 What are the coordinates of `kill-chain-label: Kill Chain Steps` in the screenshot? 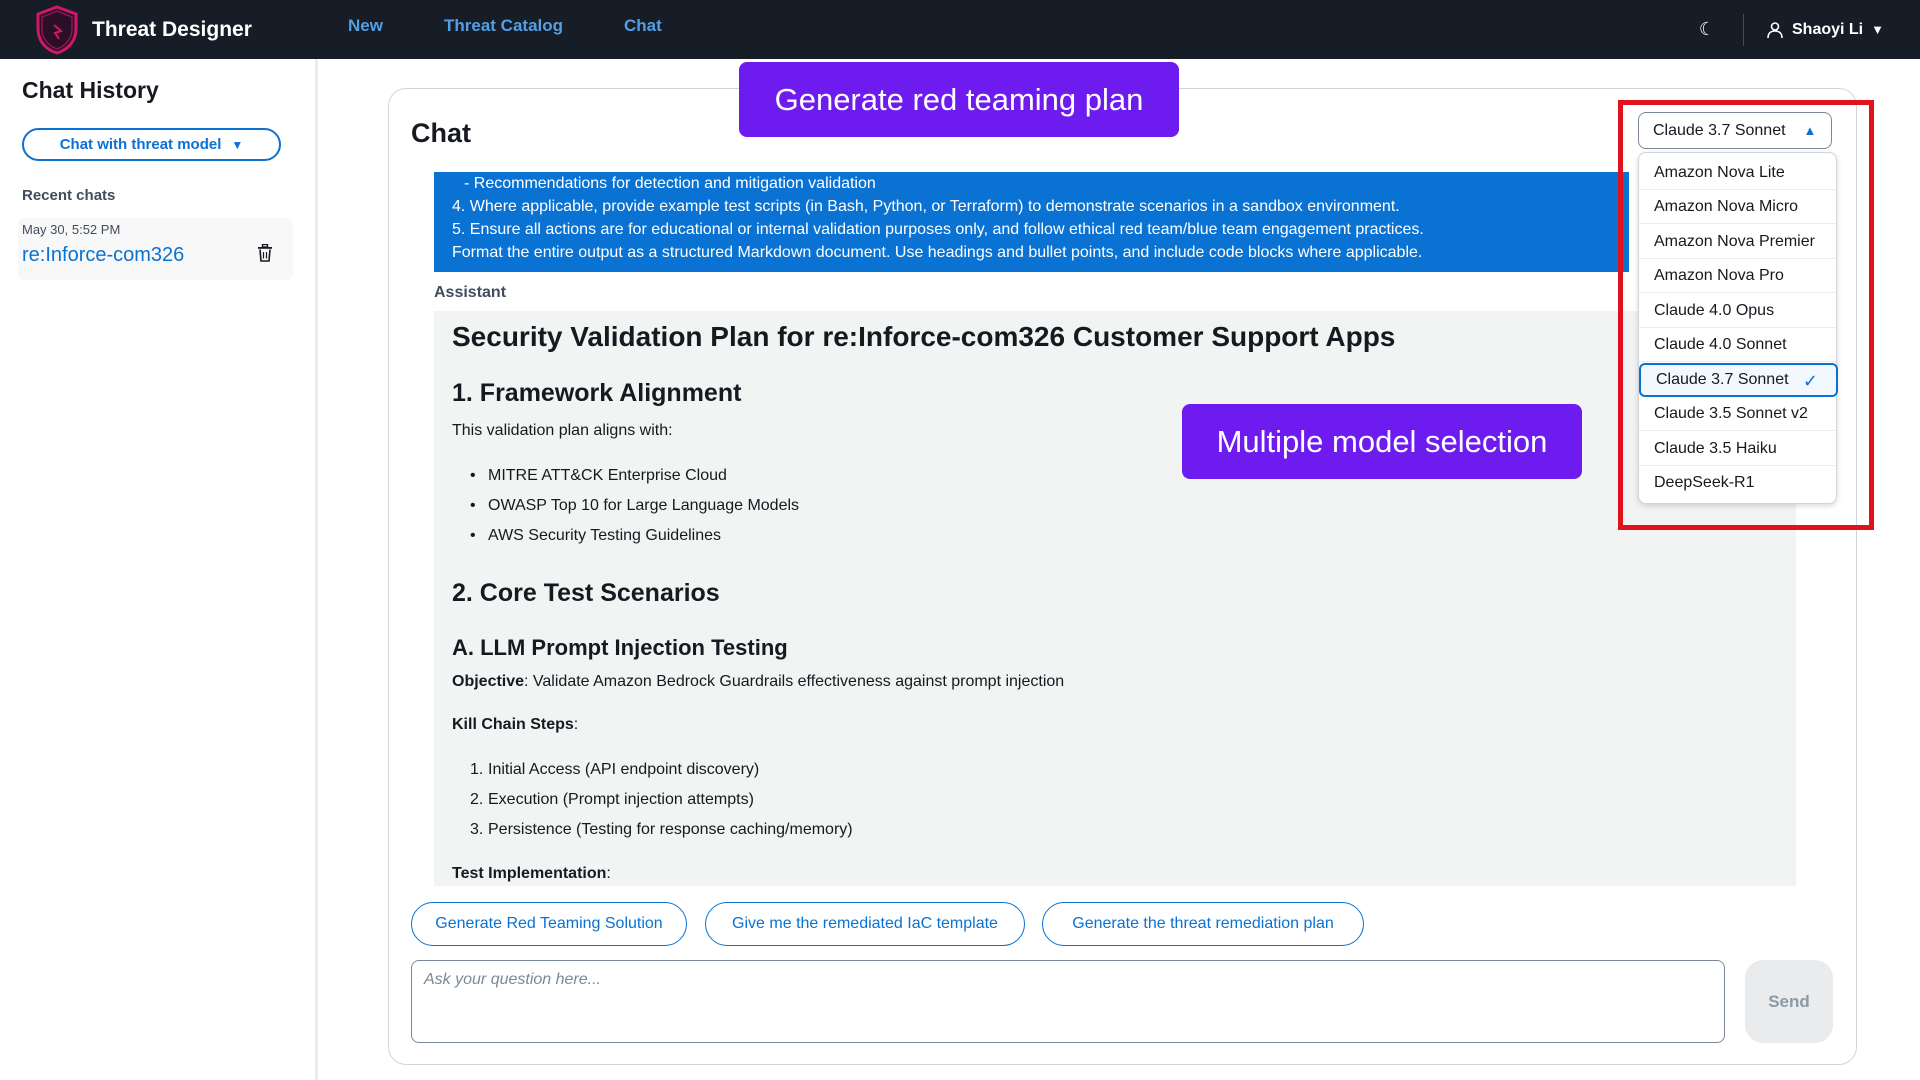 It's located at (513, 724).